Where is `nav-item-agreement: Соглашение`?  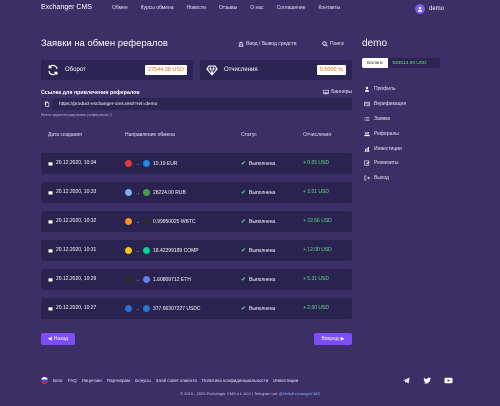
nav-item-agreement: Соглашение is located at coordinates (291, 8).